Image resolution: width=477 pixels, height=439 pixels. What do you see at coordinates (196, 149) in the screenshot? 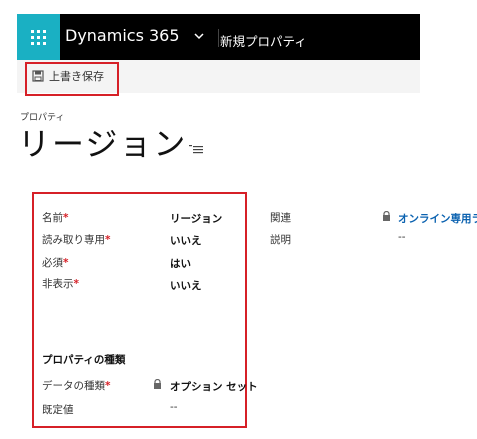
I see `title-menu-icon` at bounding box center [196, 149].